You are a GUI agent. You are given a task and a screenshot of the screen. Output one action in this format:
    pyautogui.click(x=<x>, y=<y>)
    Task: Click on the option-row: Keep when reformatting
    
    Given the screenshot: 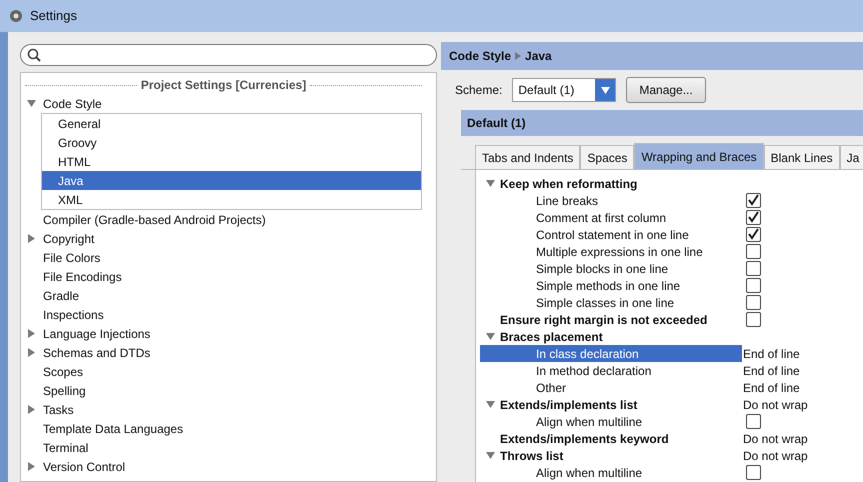 What is the action you would take?
    pyautogui.click(x=611, y=183)
    